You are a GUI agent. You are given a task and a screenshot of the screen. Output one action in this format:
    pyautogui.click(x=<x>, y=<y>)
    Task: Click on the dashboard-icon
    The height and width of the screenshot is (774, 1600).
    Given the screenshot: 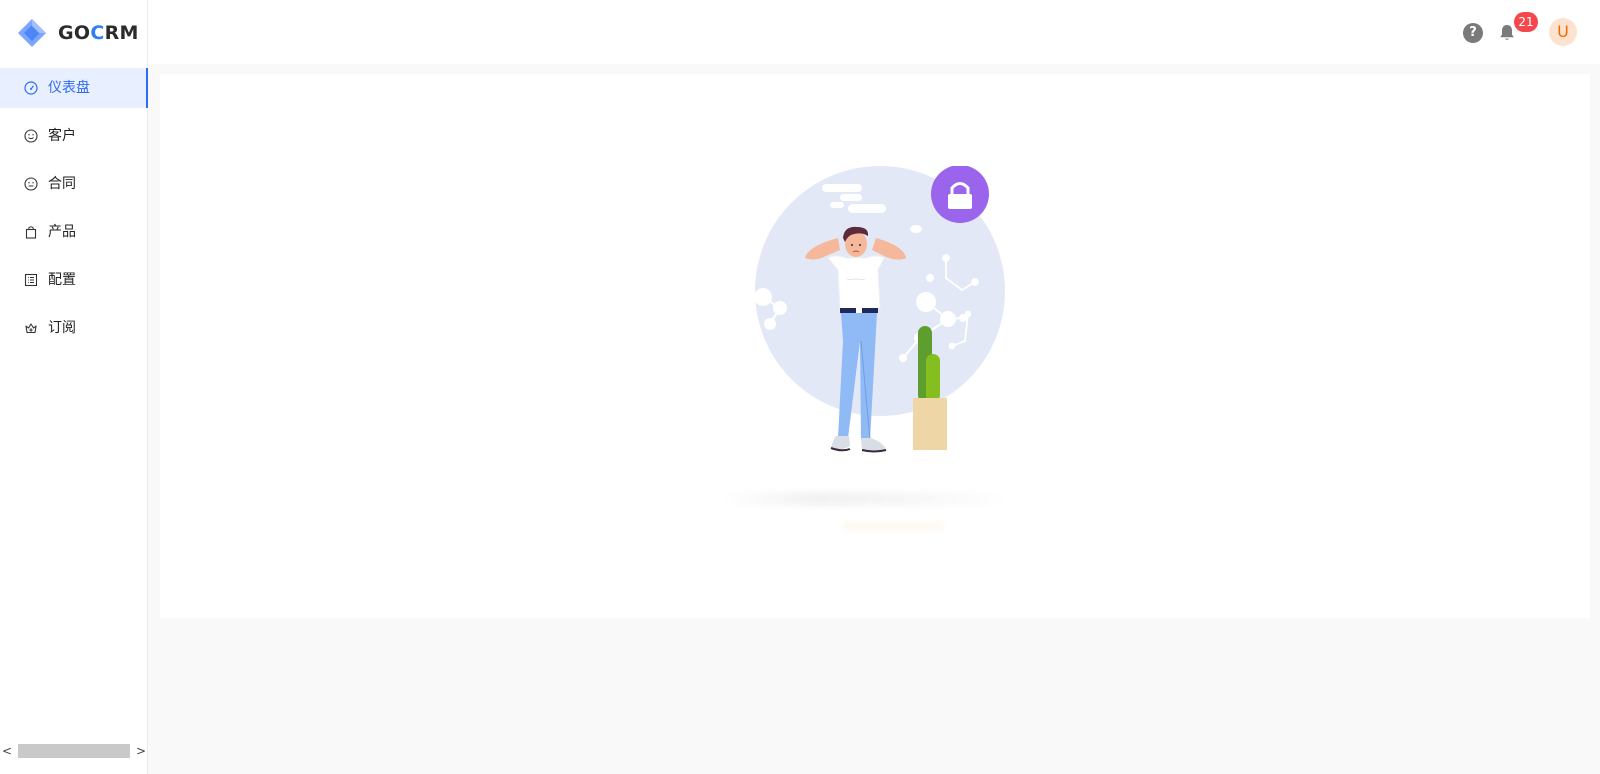 What is the action you would take?
    pyautogui.click(x=31, y=88)
    